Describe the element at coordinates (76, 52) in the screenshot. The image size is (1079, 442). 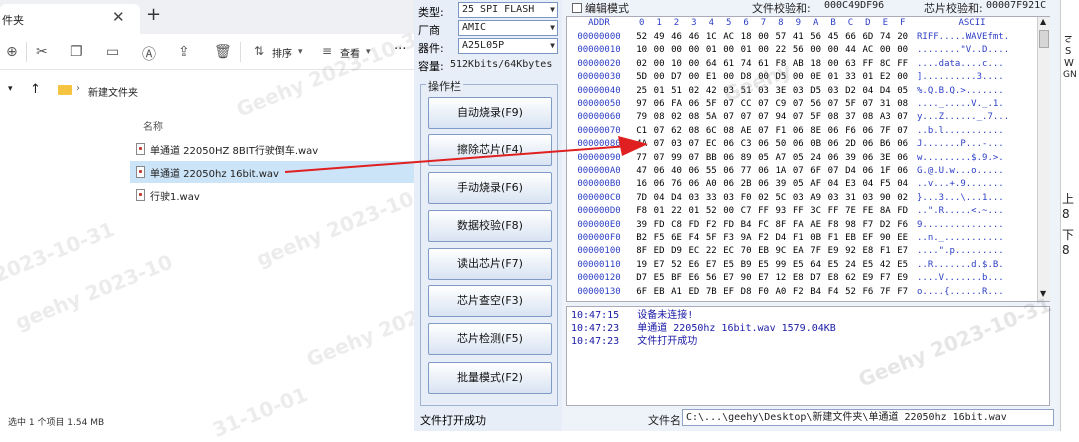
I see `copy-icon: ❐` at that location.